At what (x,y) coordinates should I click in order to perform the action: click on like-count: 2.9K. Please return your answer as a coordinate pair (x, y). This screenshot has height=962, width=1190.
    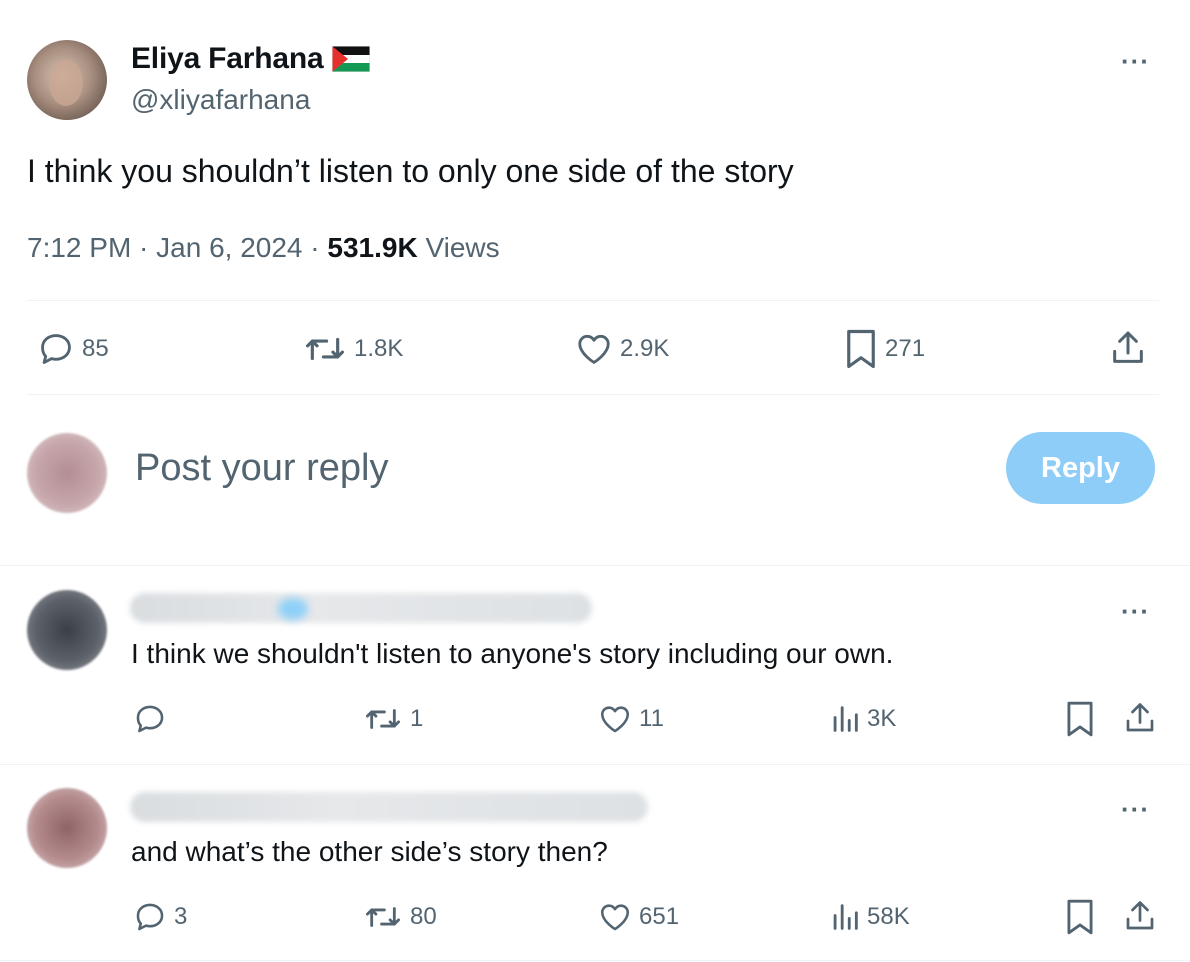
    Looking at the image, I should click on (645, 348).